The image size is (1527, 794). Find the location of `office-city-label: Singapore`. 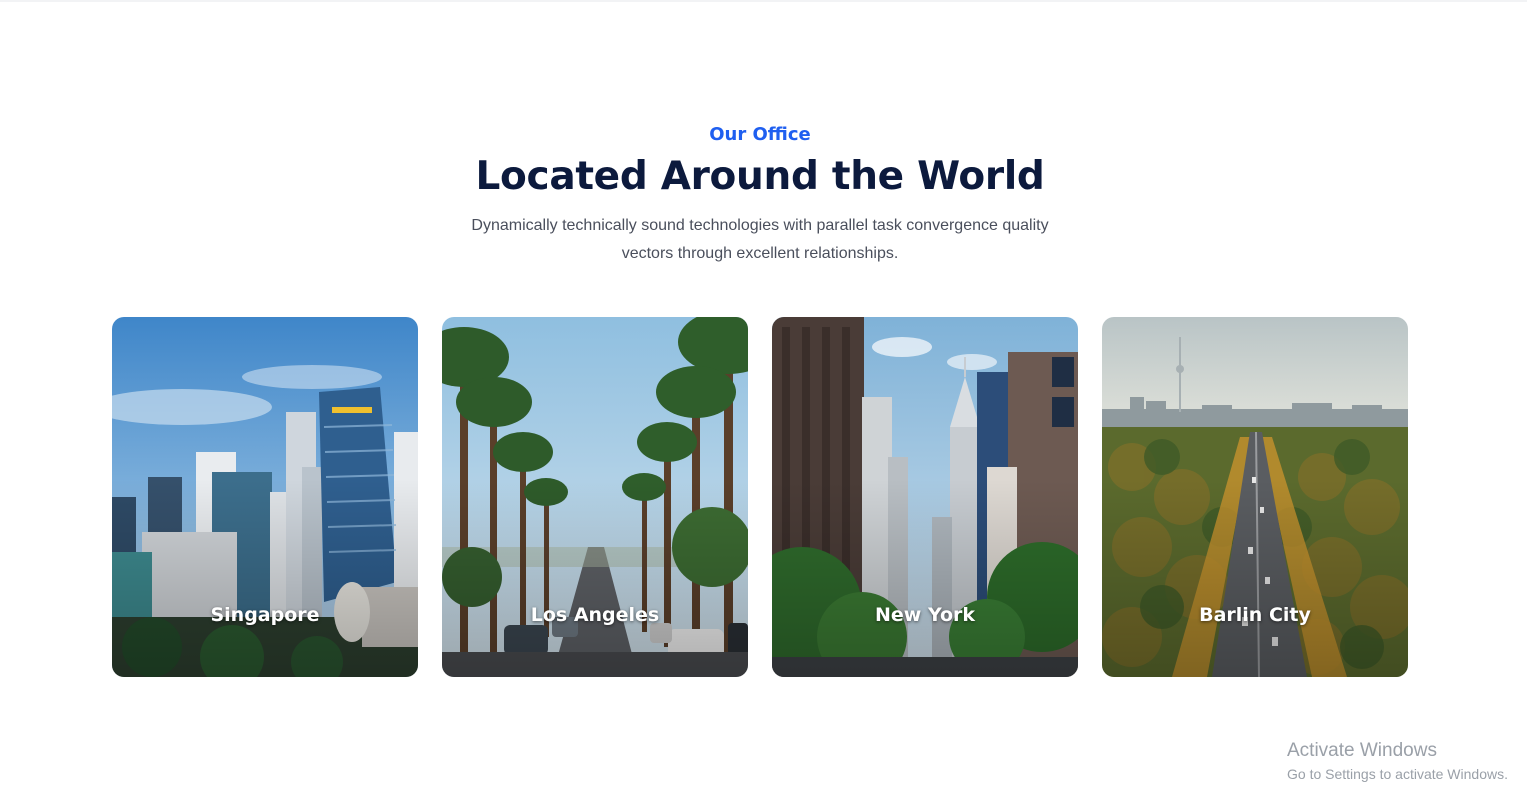

office-city-label: Singapore is located at coordinates (265, 615).